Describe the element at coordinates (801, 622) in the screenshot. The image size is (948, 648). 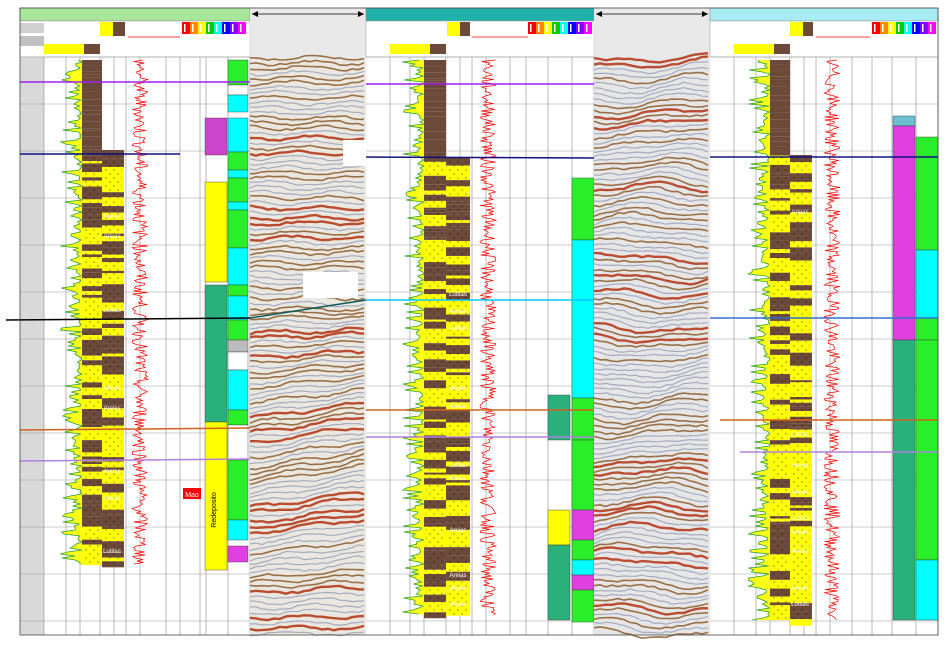
I see `sand-layer` at that location.